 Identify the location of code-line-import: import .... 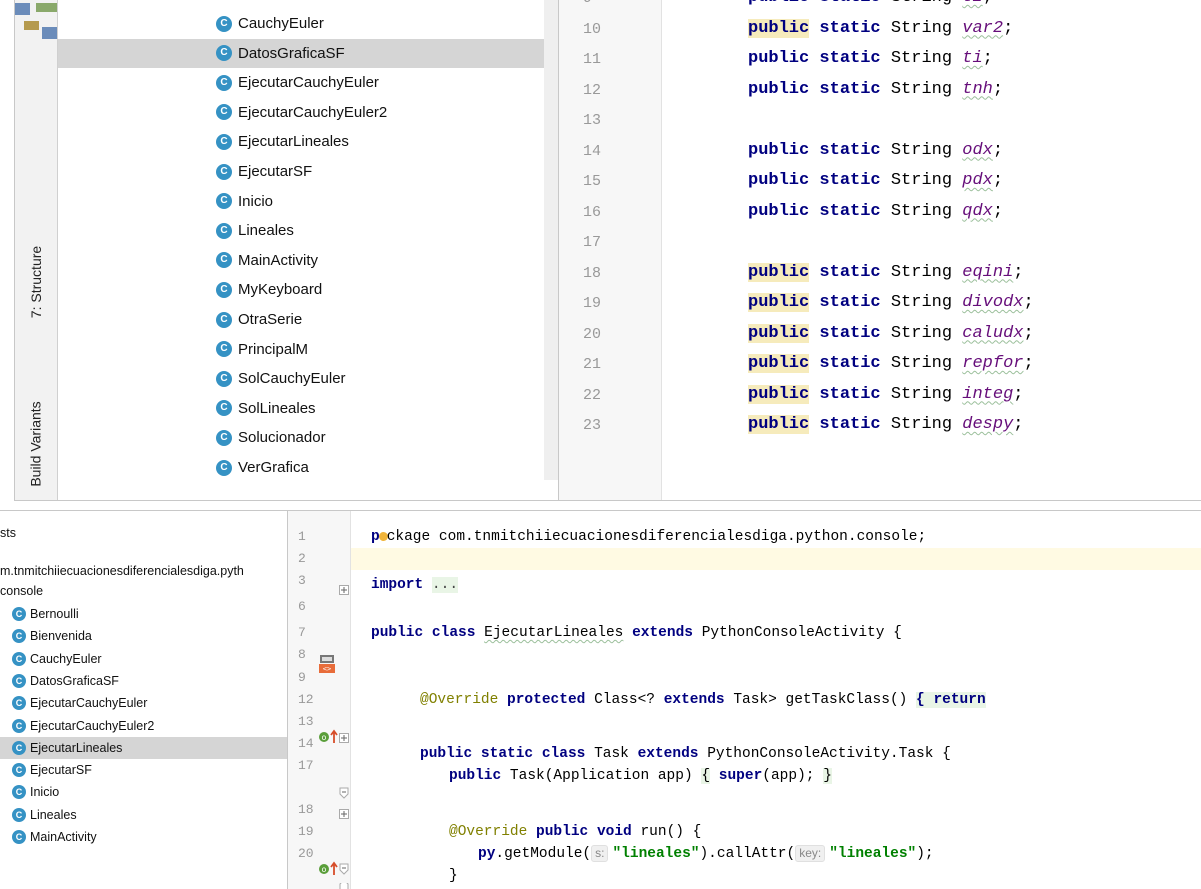
(415, 585).